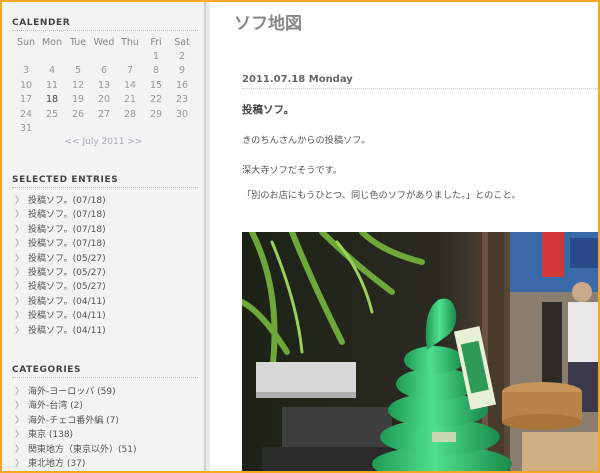 Image resolution: width=600 pixels, height=473 pixels. I want to click on calendar-month-link: July 2011, so click(104, 142).